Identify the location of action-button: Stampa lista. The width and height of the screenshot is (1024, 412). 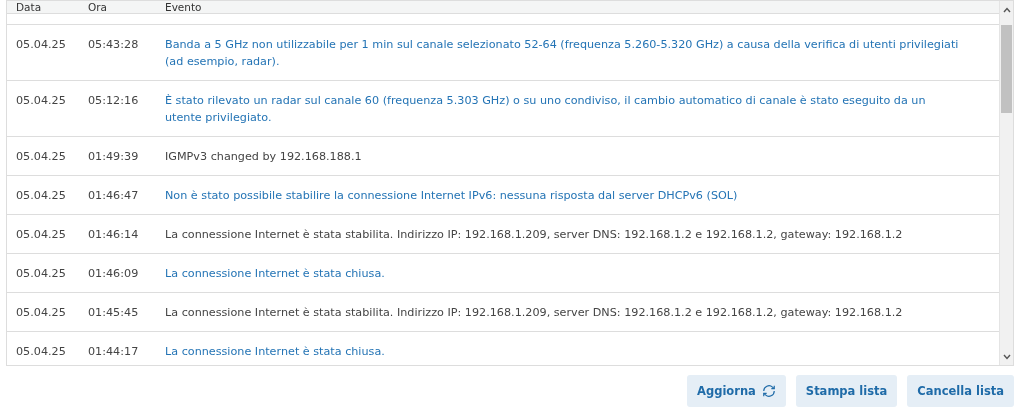
(846, 391).